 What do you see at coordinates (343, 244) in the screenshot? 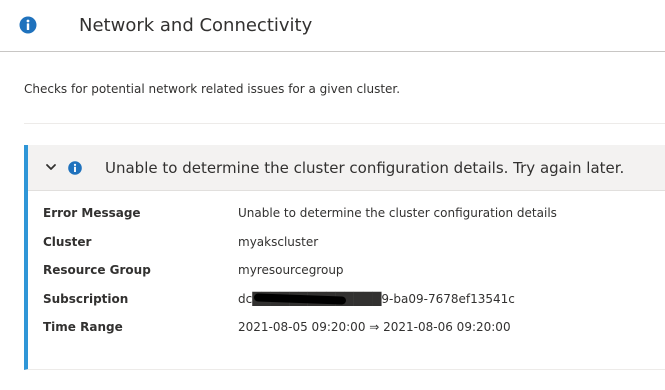
I see `detail-row-cluster: Cluster myakscluster` at bounding box center [343, 244].